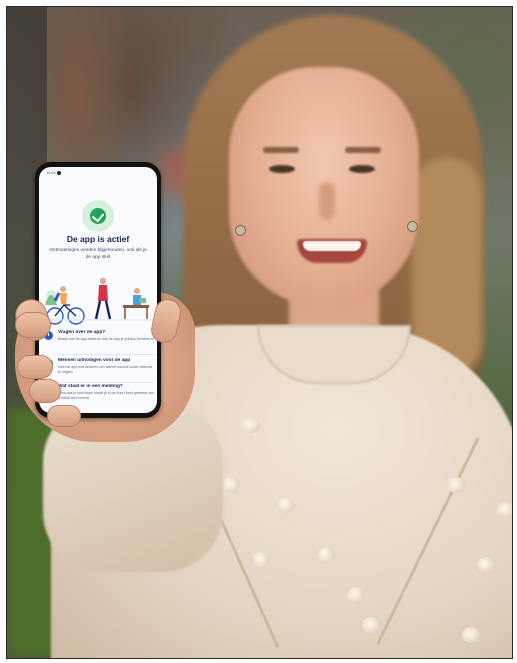 The width and height of the screenshot is (517, 663). I want to click on divider, so click(106, 354).